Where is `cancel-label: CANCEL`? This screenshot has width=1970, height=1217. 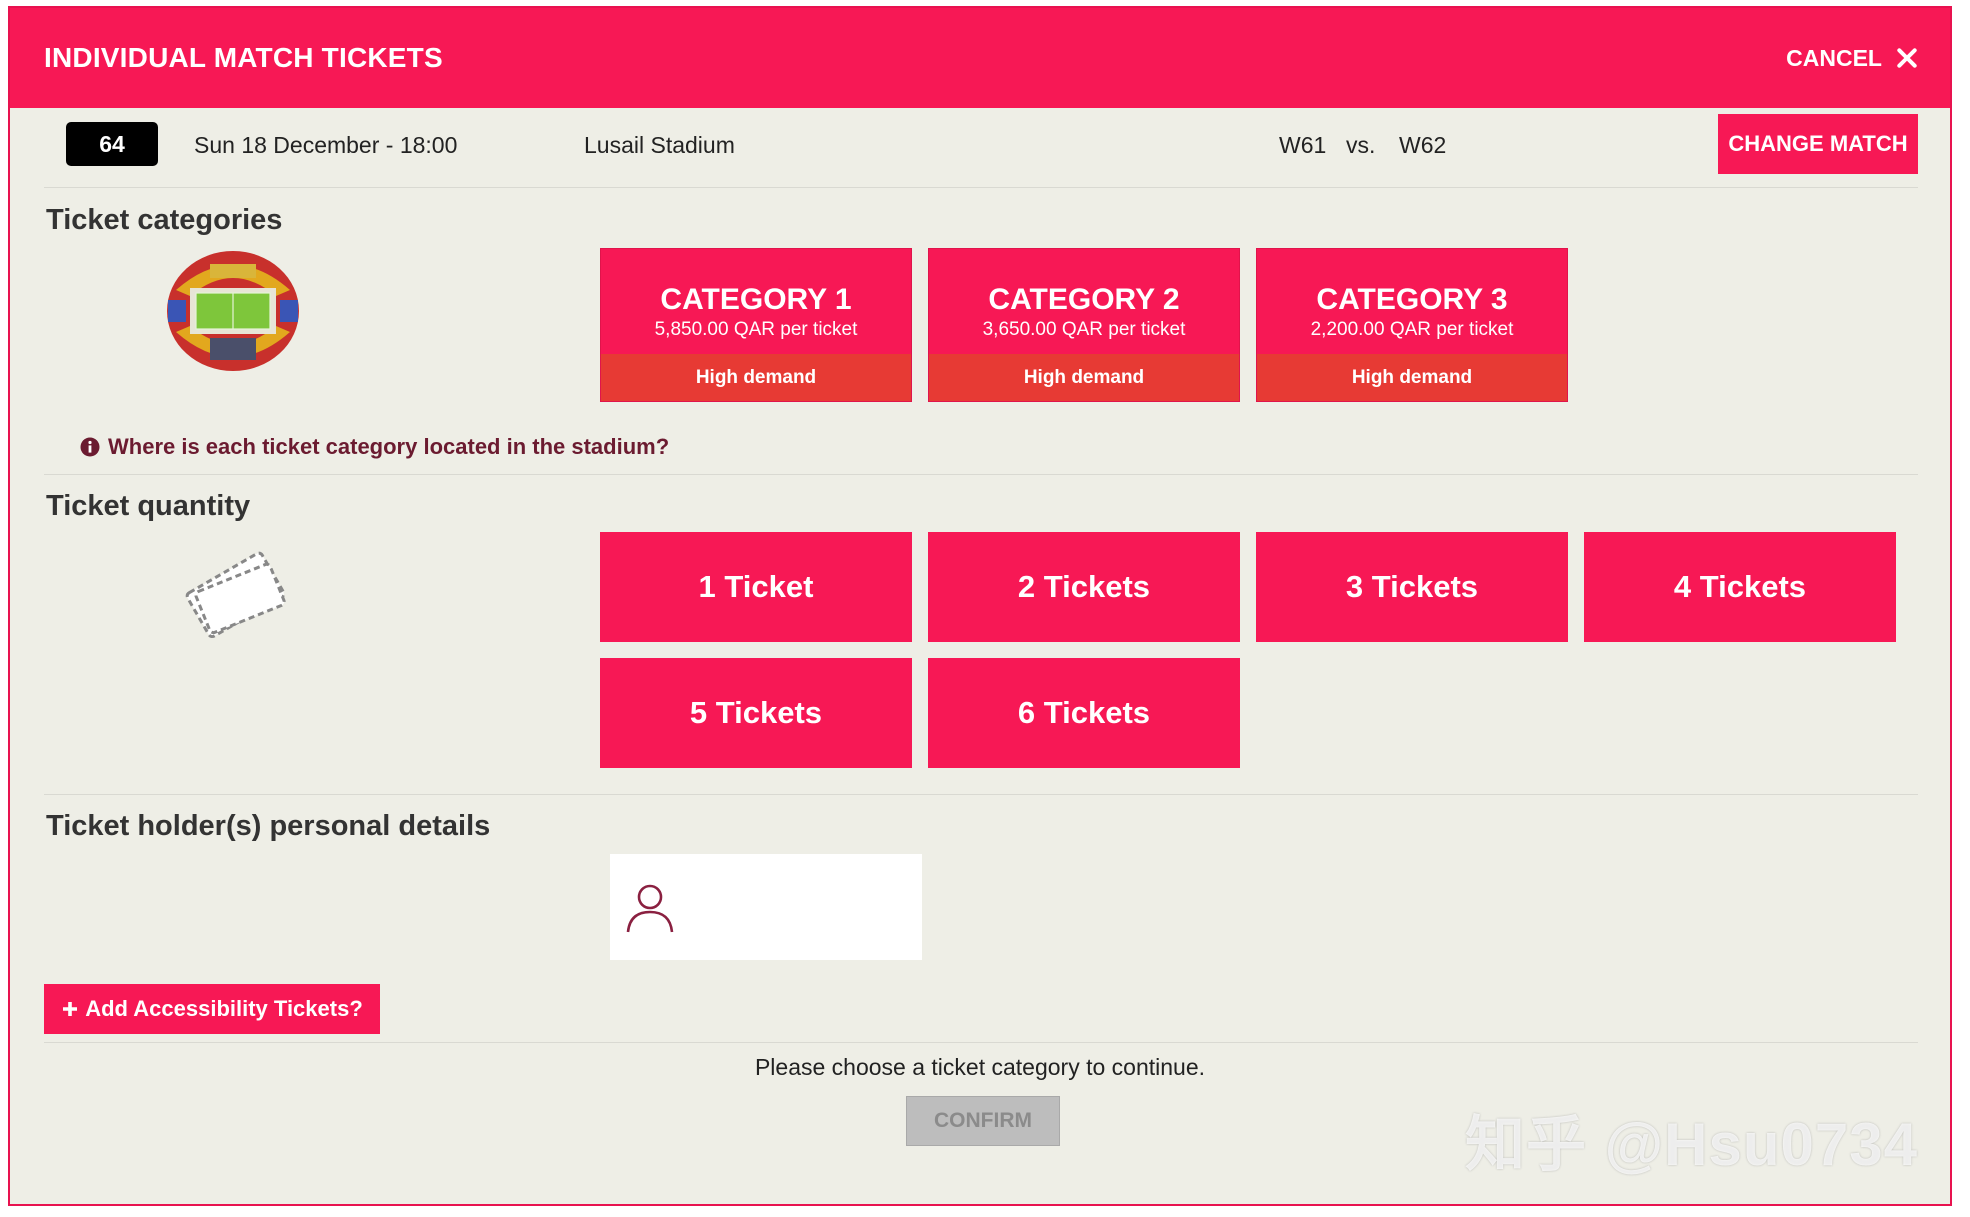 cancel-label: CANCEL is located at coordinates (1834, 57).